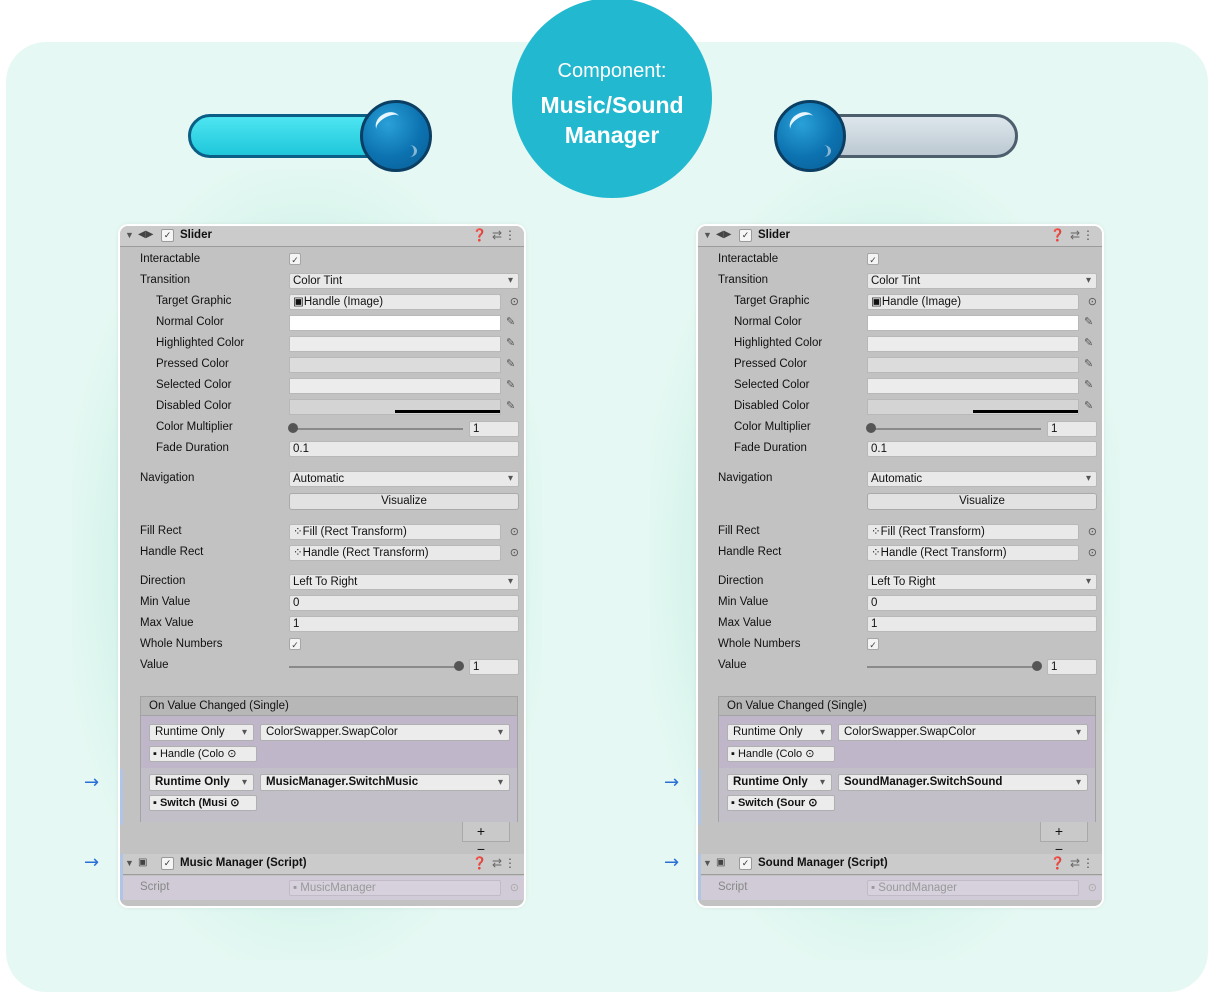  Describe the element at coordinates (810, 136) in the screenshot. I see `toggle-off-knob` at that location.